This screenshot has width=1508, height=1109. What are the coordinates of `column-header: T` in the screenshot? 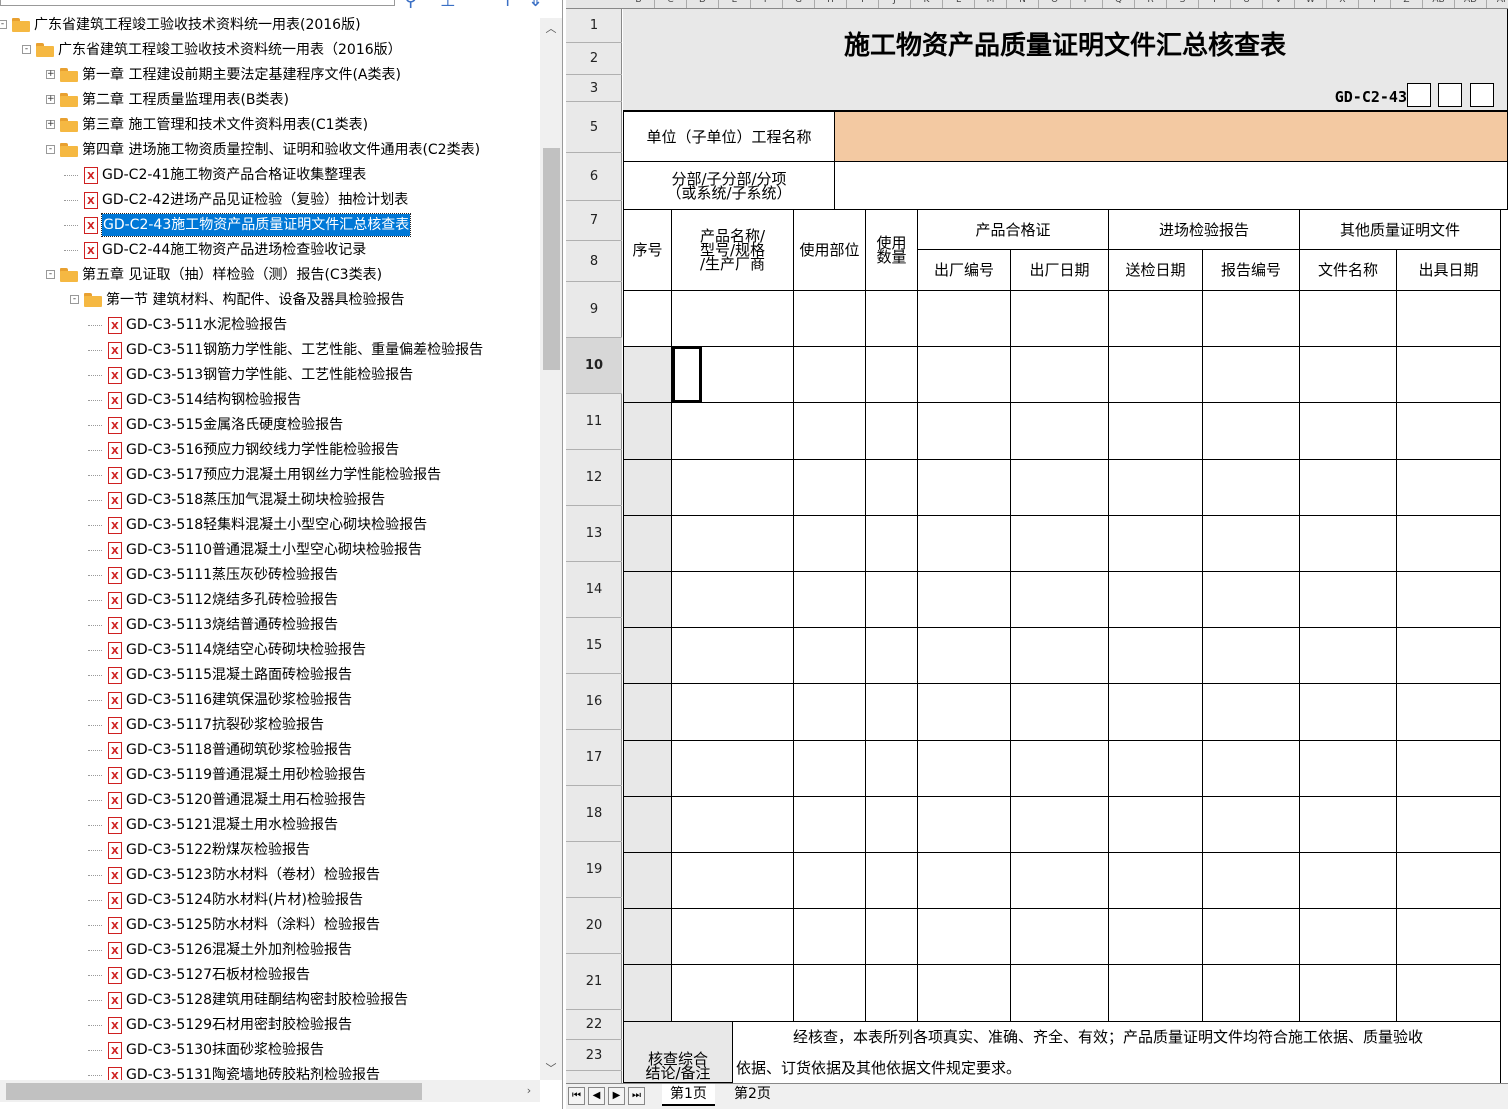 It's located at (1215, 4).